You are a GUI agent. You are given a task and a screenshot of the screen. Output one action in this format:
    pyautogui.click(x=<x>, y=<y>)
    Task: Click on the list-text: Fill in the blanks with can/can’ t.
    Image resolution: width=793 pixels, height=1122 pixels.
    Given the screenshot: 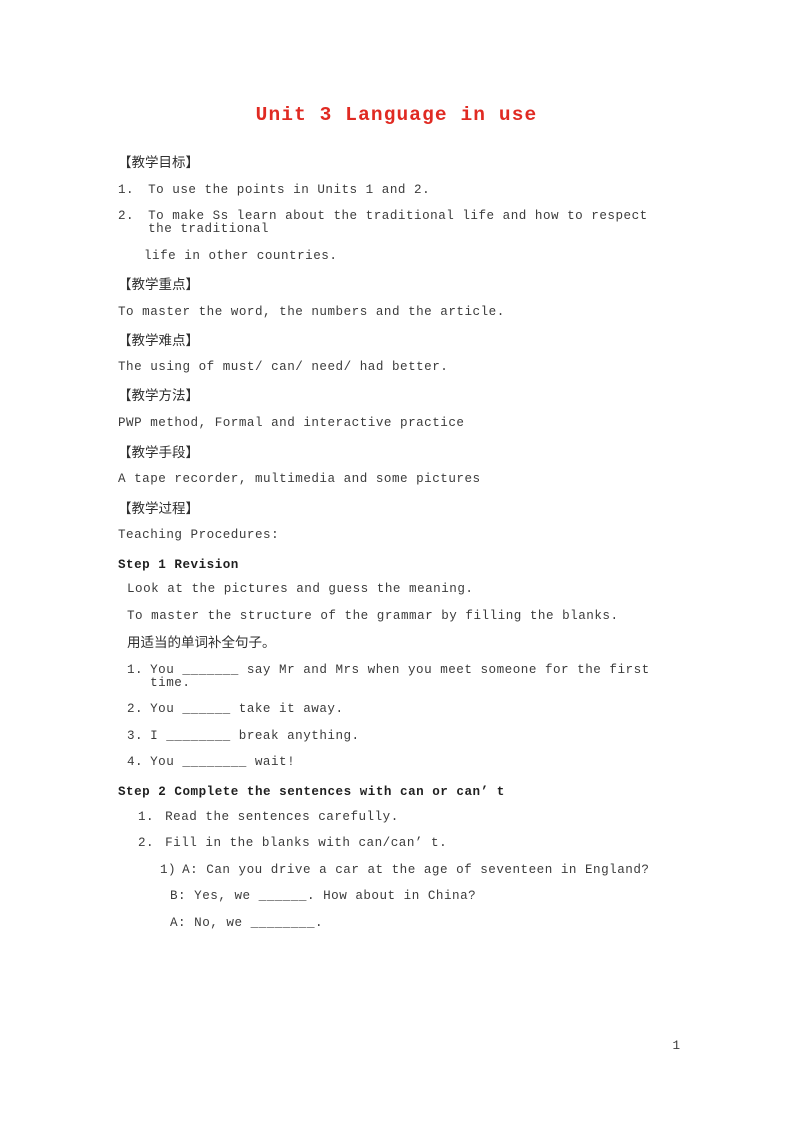 What is the action you would take?
    pyautogui.click(x=306, y=843)
    